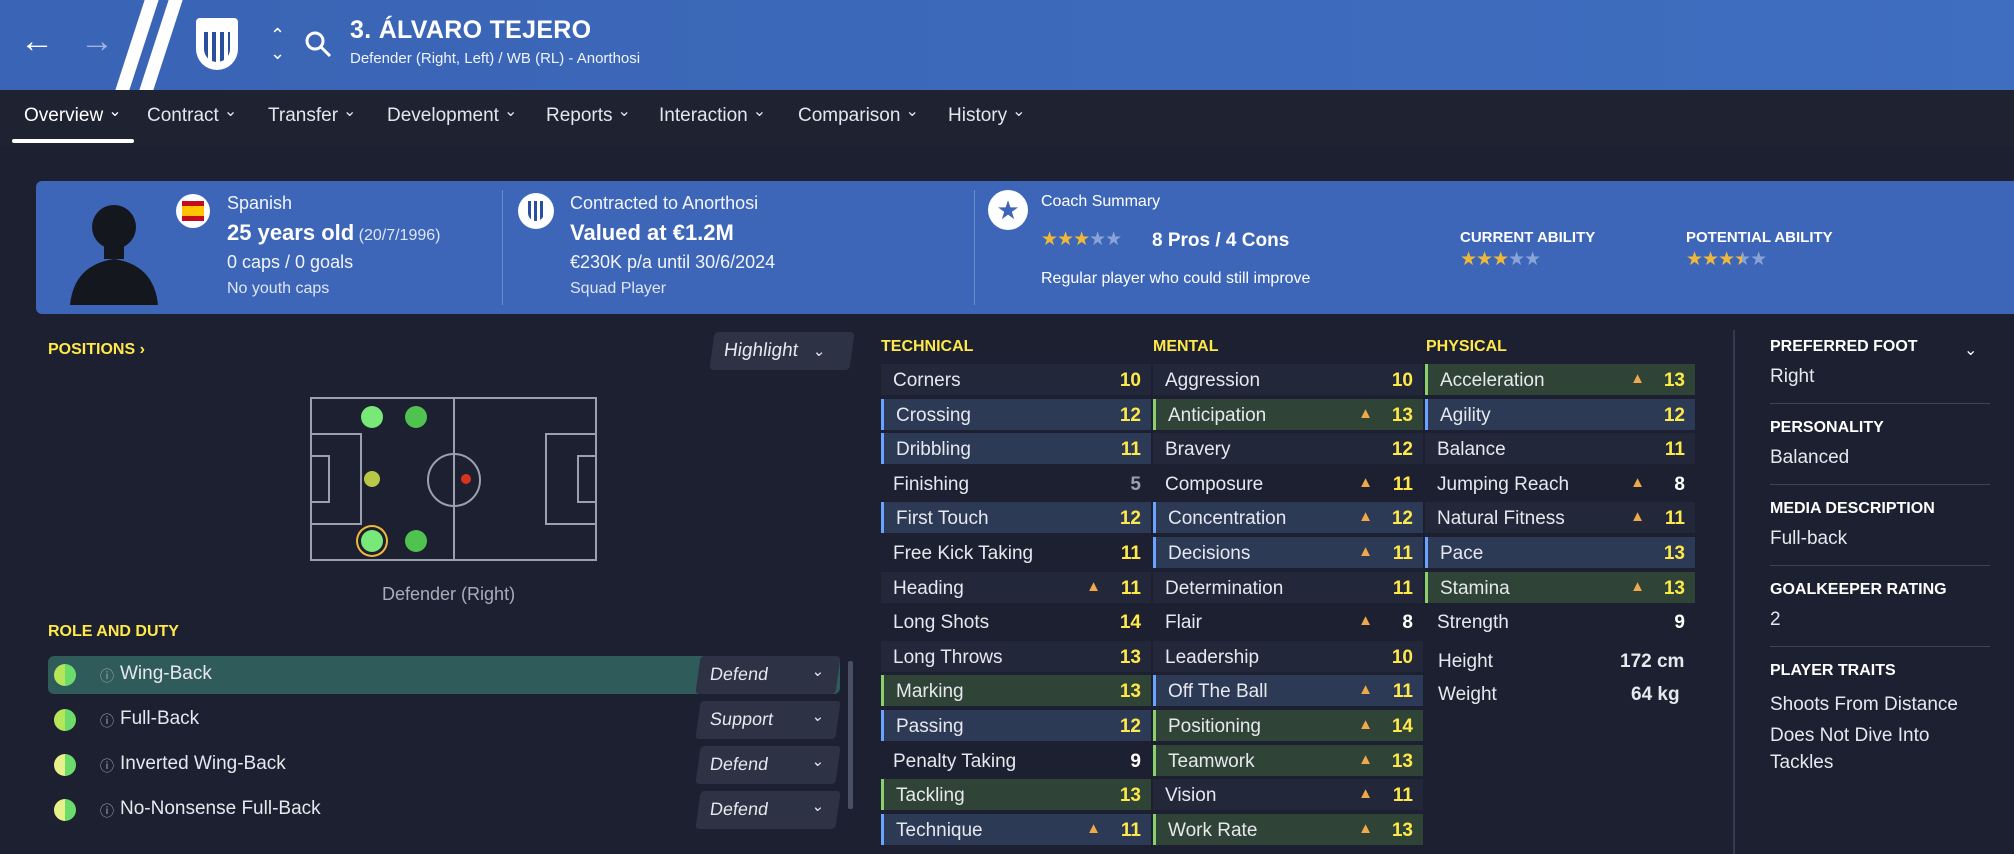 The width and height of the screenshot is (2014, 854). What do you see at coordinates (97, 41) in the screenshot?
I see `arrow-right-icon: →` at bounding box center [97, 41].